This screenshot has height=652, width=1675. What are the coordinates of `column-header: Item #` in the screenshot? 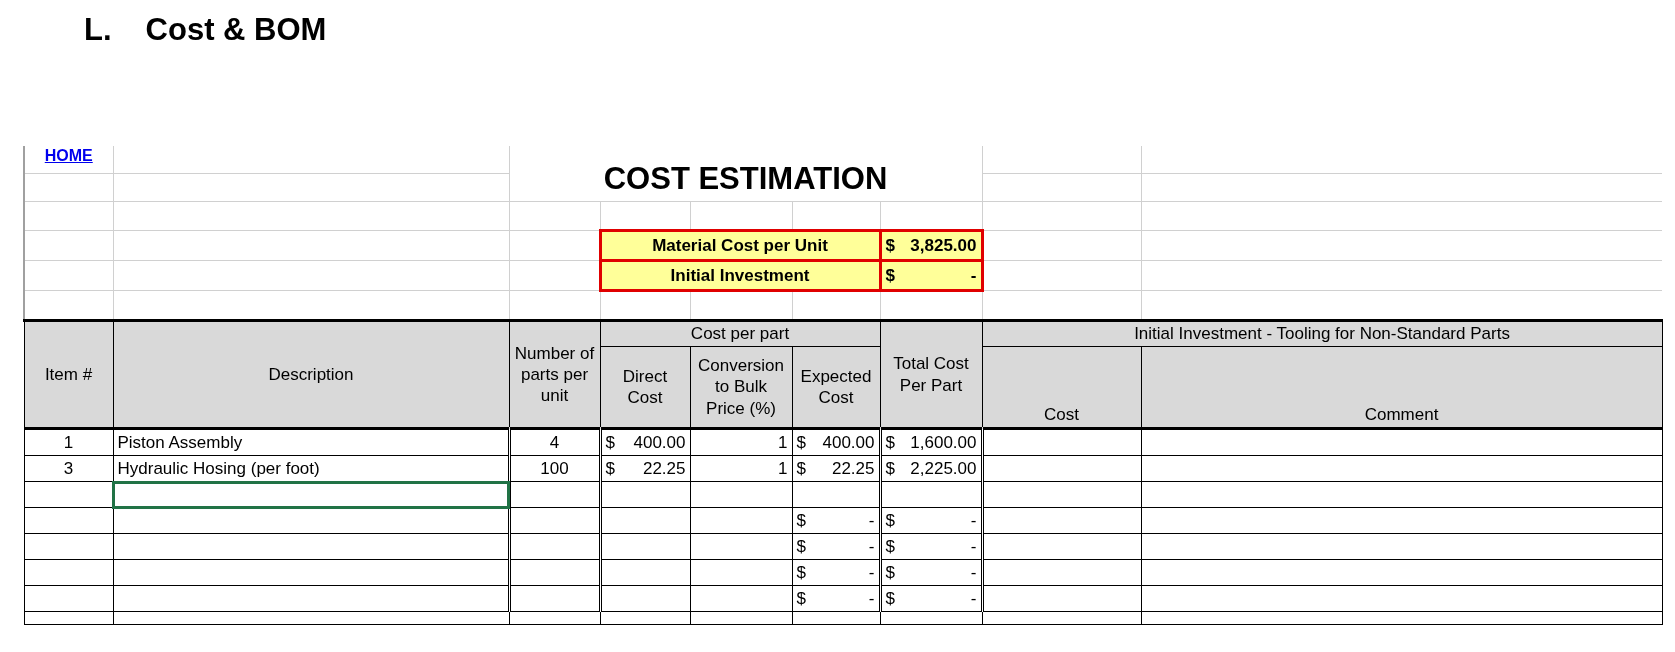 It's located at (68, 374).